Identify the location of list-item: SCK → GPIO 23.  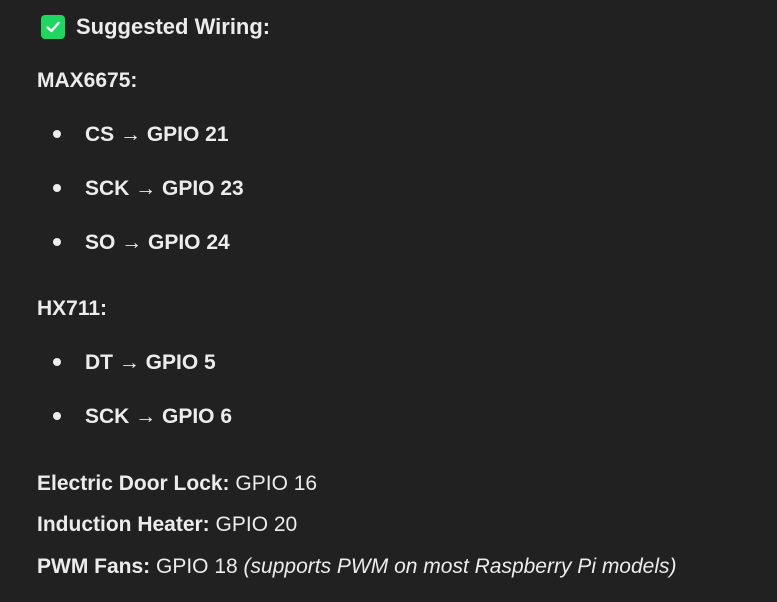
(164, 188).